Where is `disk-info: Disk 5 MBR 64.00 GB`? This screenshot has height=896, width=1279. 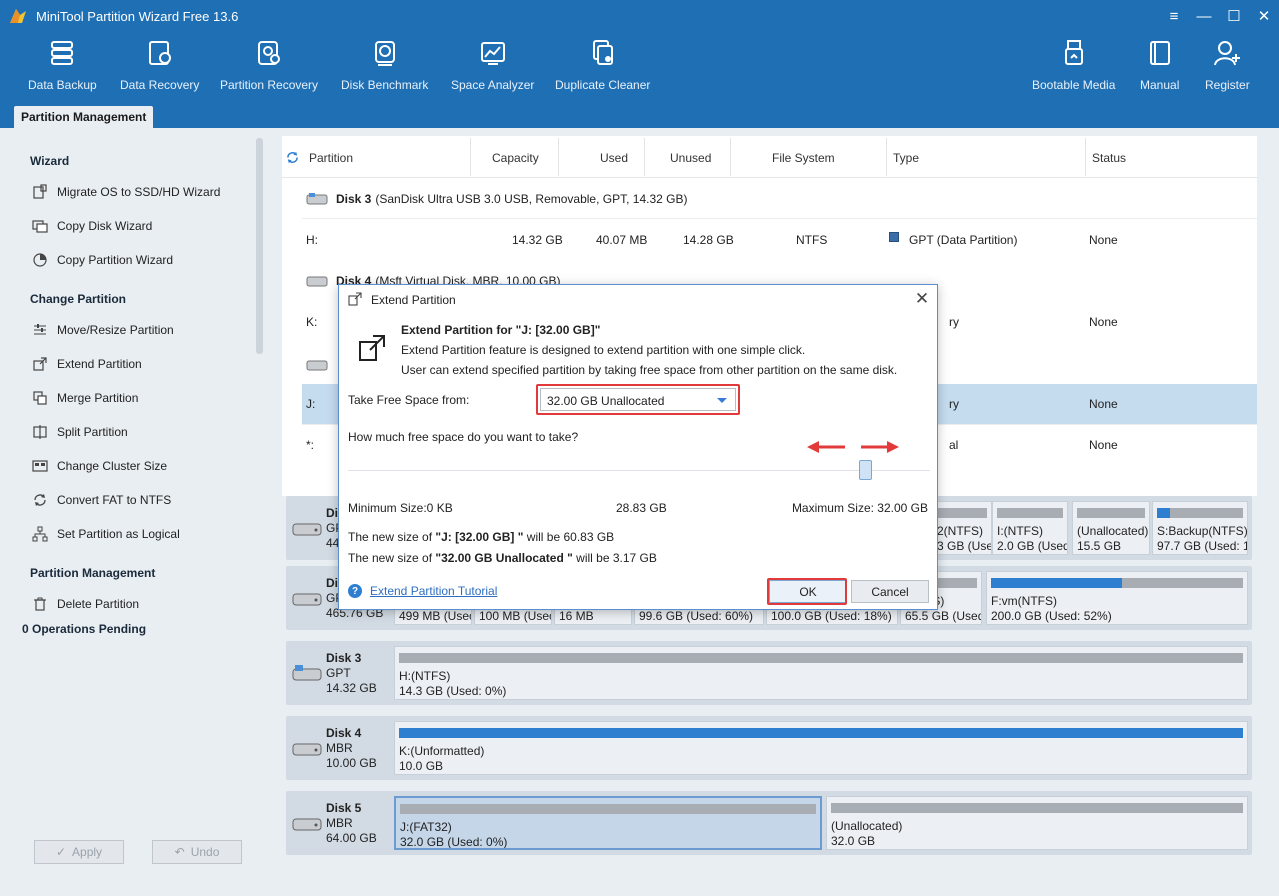
disk-info: Disk 5 MBR 64.00 GB is located at coordinates (351, 823).